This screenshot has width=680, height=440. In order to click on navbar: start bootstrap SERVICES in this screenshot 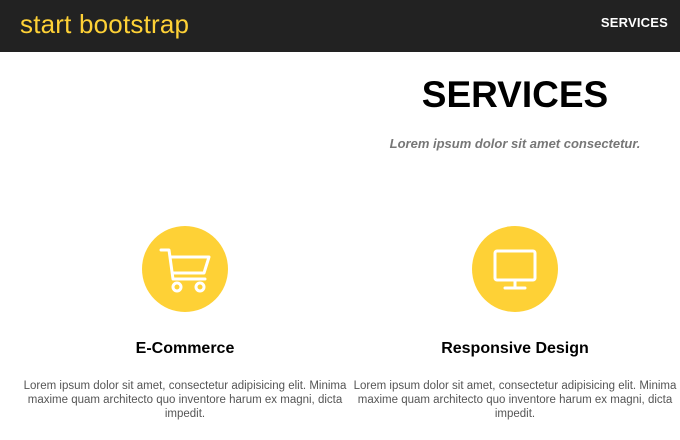, I will do `click(340, 26)`.